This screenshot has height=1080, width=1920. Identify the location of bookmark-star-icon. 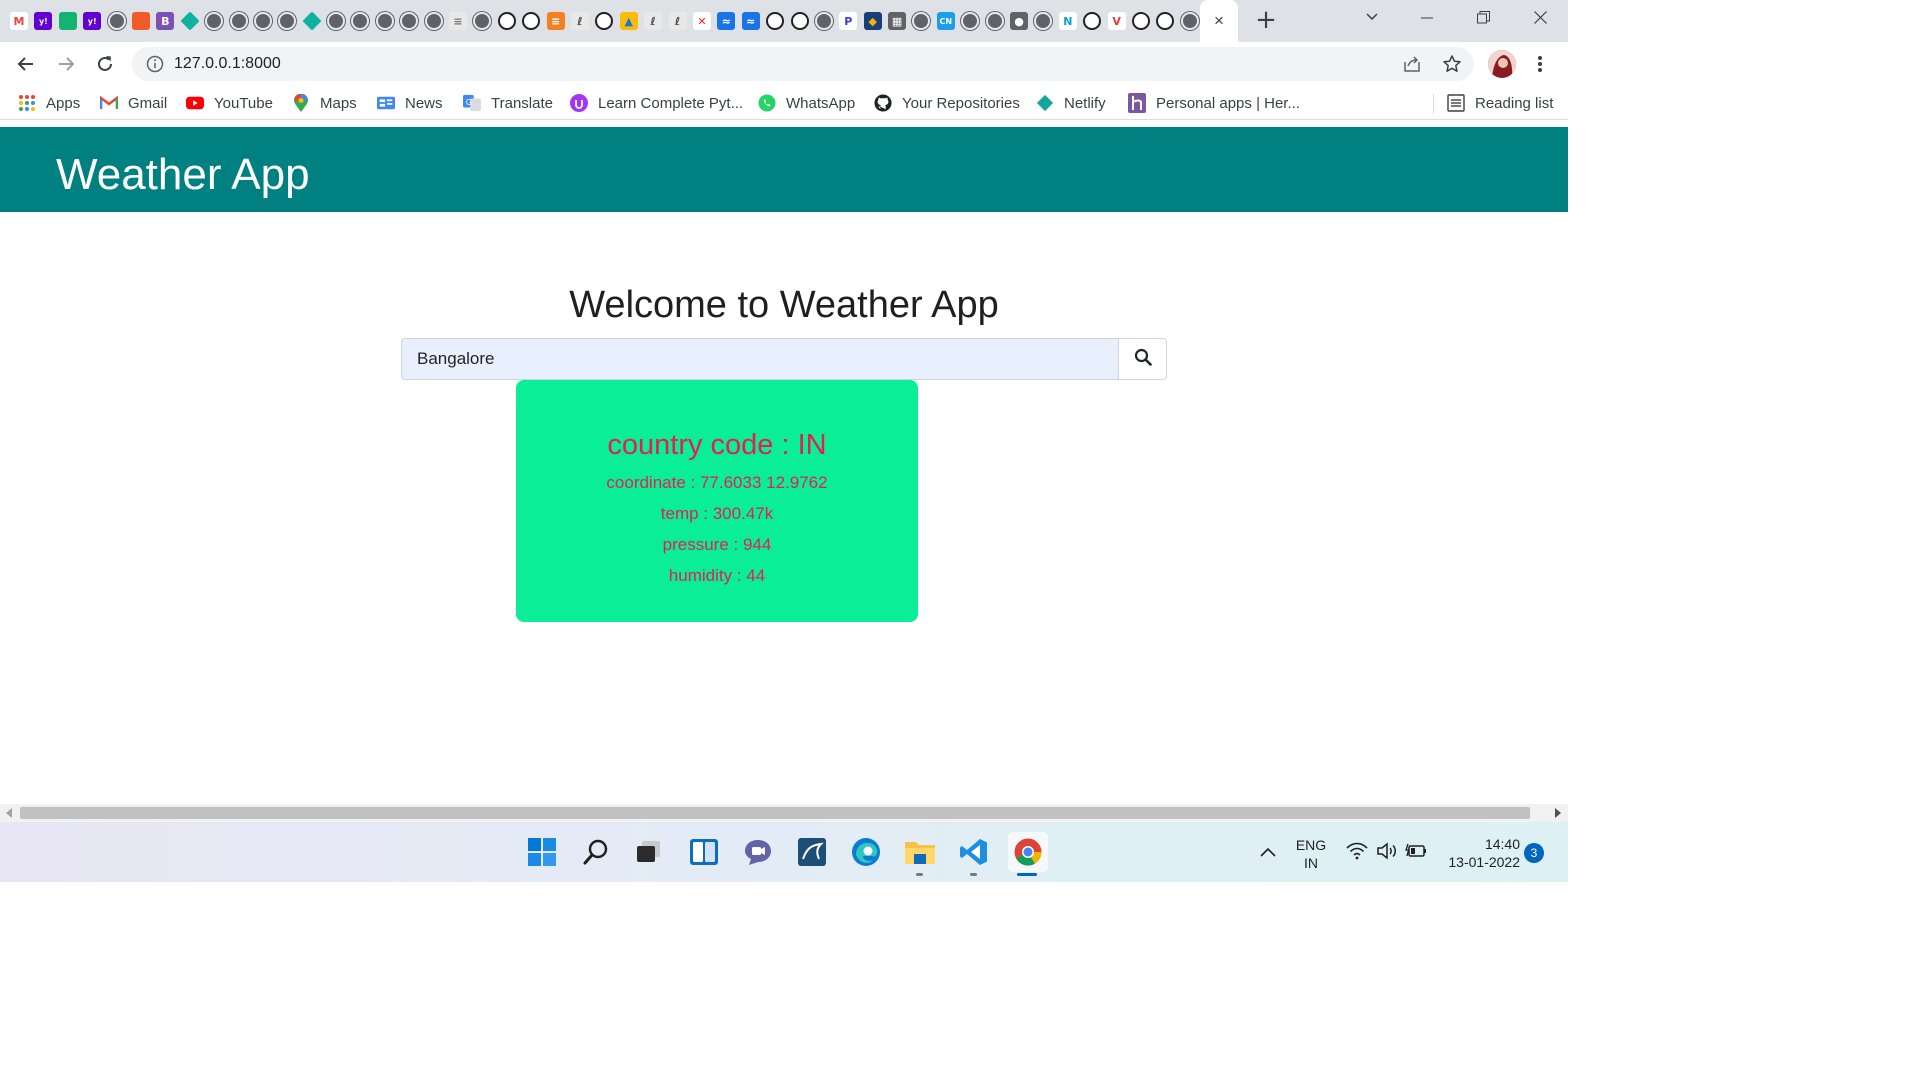
(1453, 64).